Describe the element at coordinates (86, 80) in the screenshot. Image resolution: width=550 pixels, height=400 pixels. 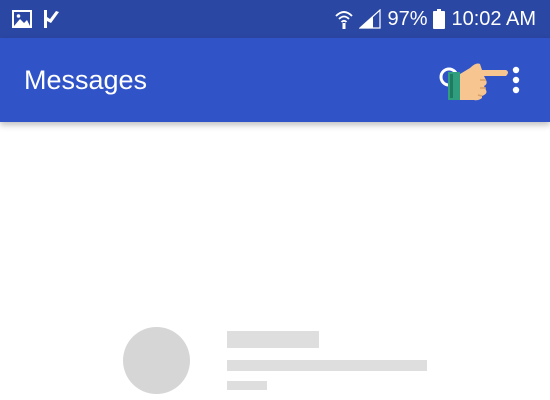
I see `page-title: Messages` at that location.